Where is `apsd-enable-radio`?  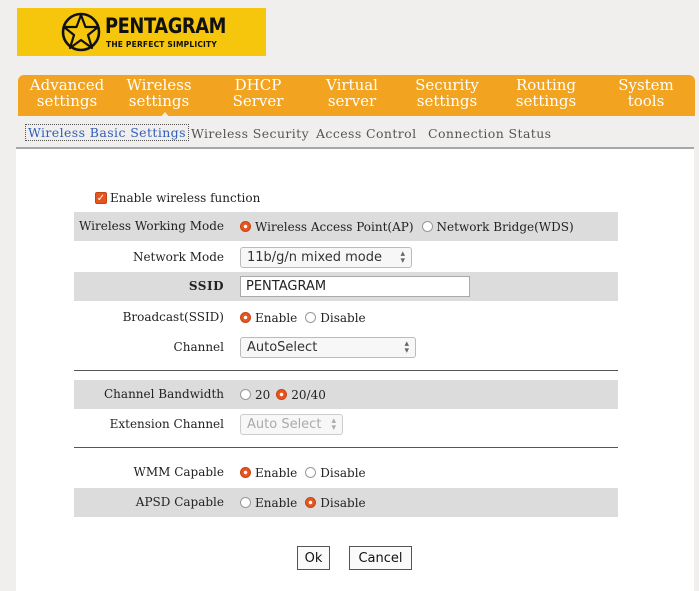
apsd-enable-radio is located at coordinates (245, 502).